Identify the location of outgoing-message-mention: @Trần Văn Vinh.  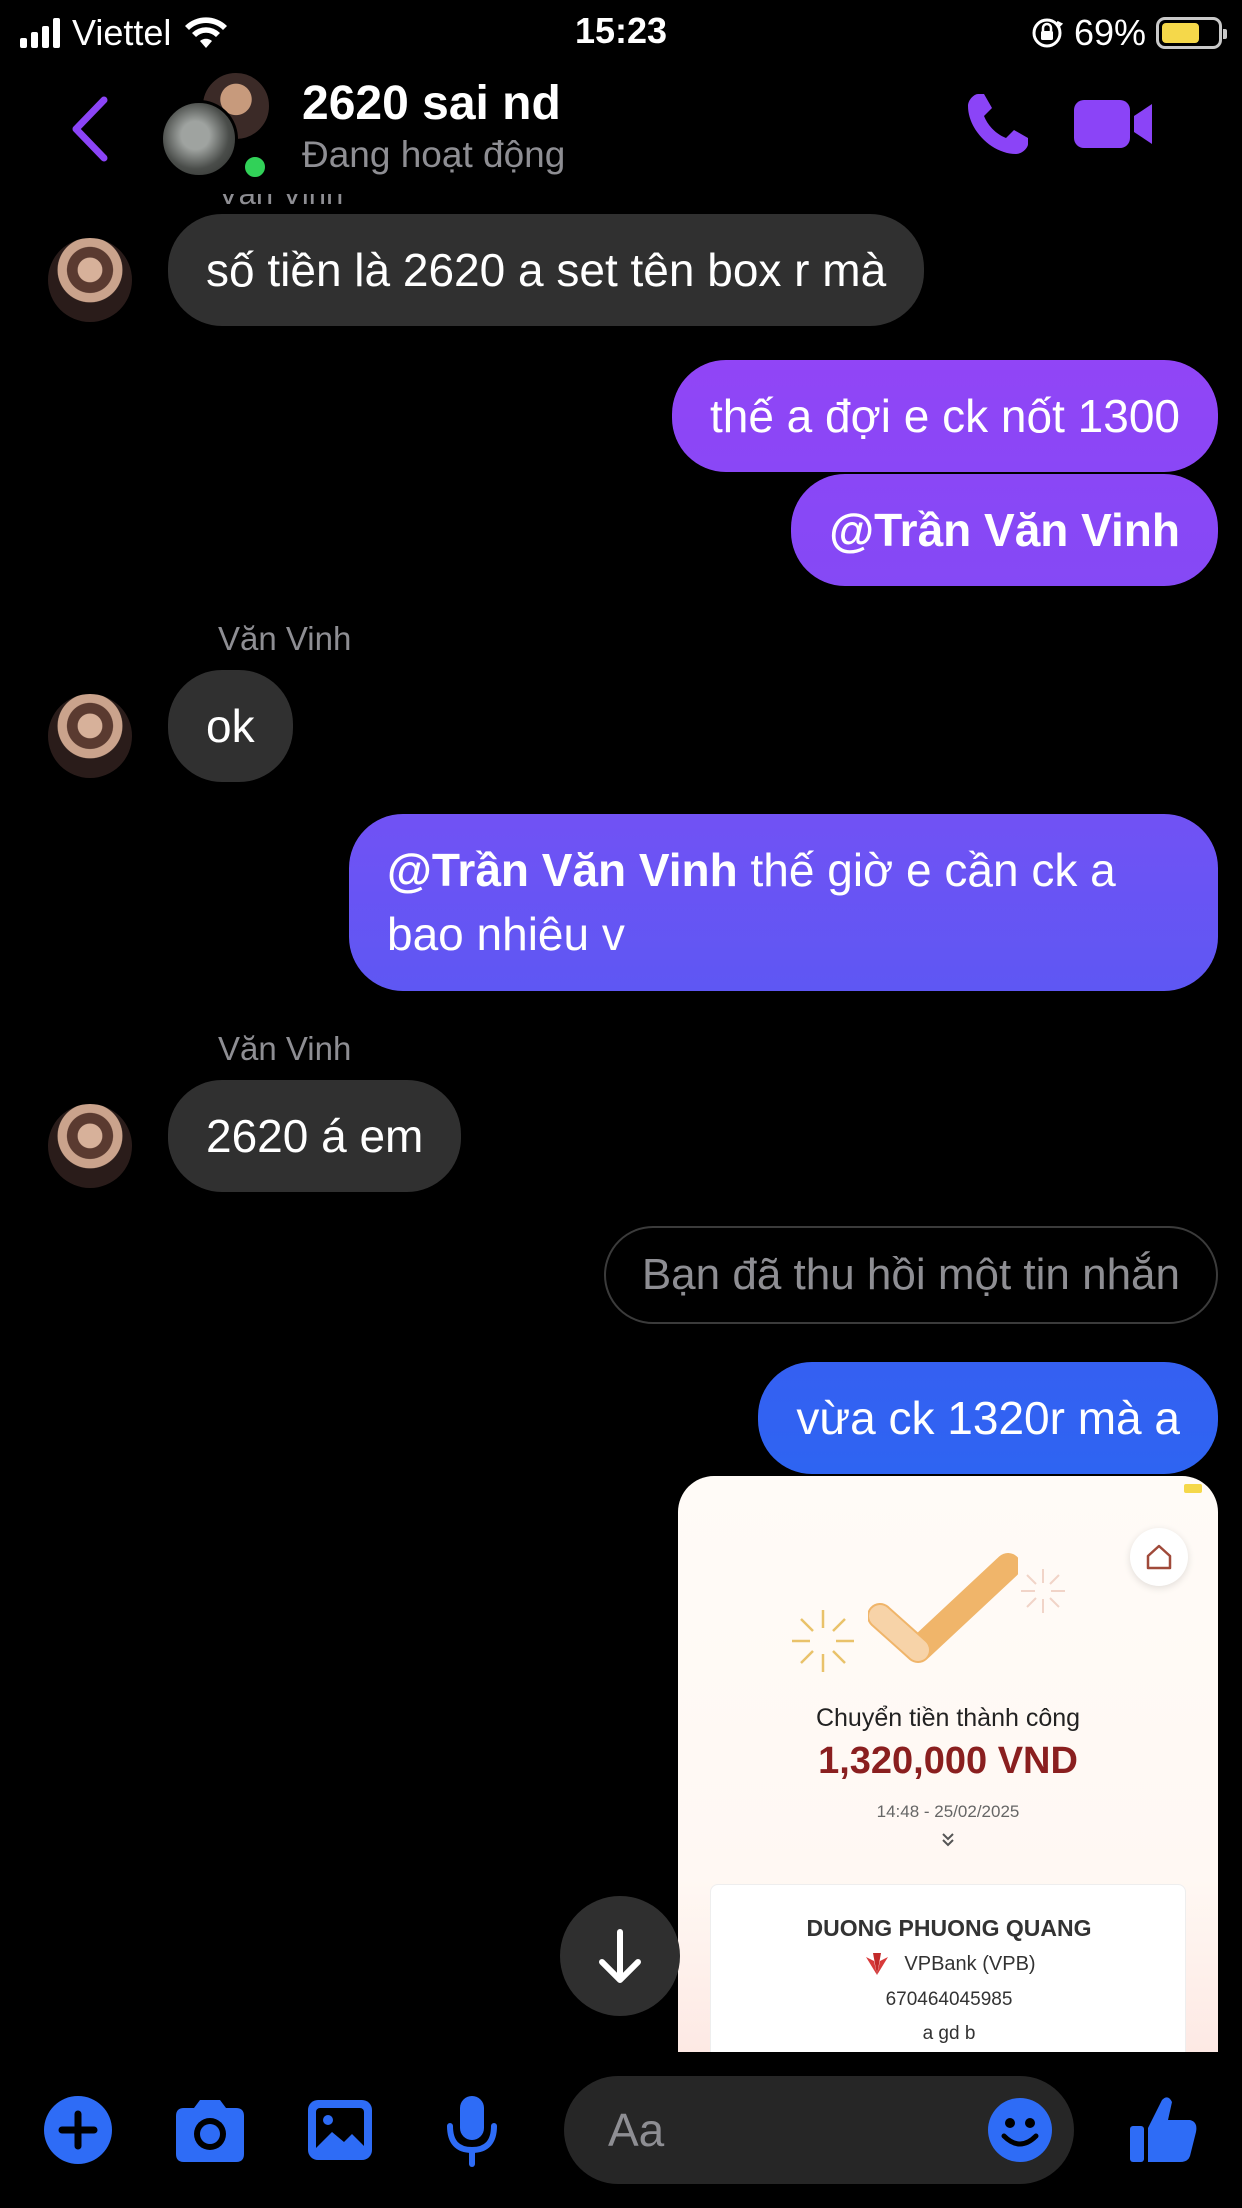
(1004, 530).